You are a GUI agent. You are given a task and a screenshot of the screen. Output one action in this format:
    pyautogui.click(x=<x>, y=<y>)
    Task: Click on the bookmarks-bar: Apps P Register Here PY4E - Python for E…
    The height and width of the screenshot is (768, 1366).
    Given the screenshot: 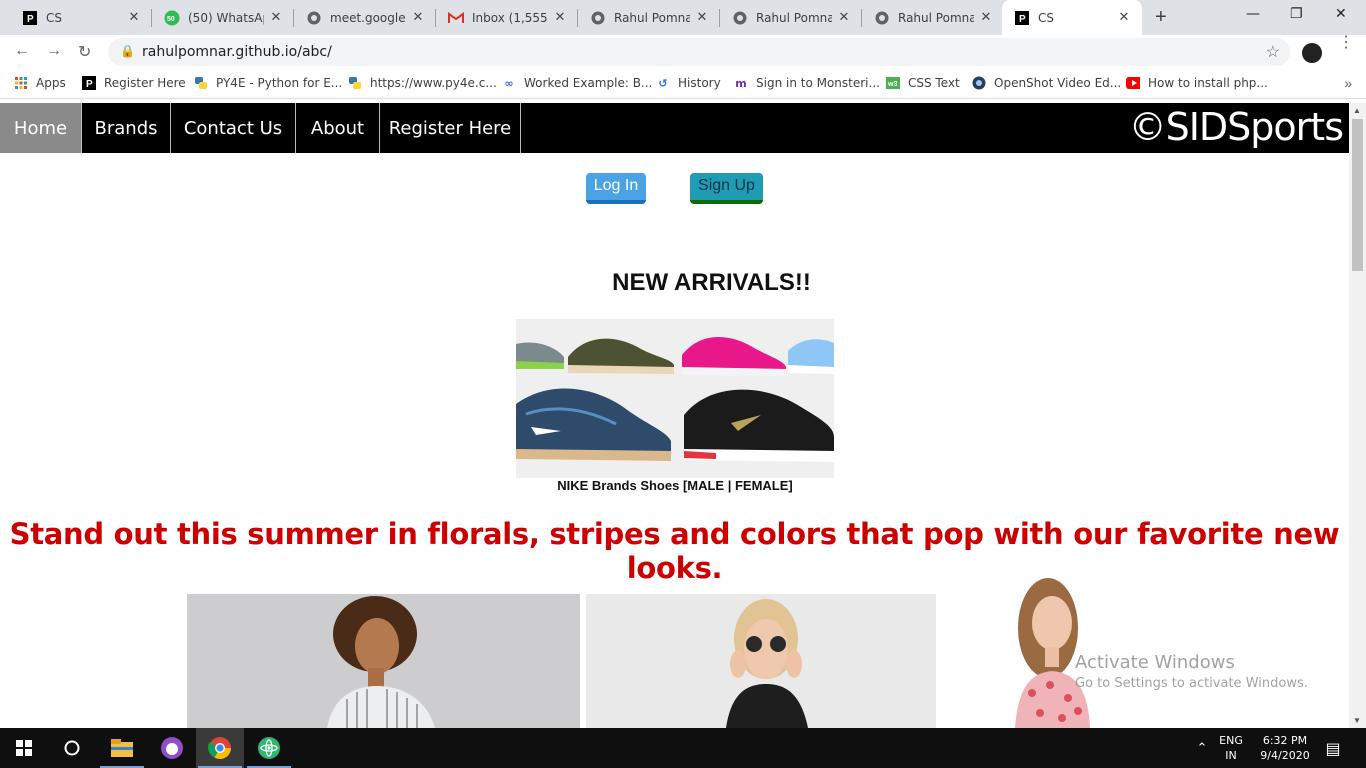 What is the action you would take?
    pyautogui.click(x=683, y=84)
    